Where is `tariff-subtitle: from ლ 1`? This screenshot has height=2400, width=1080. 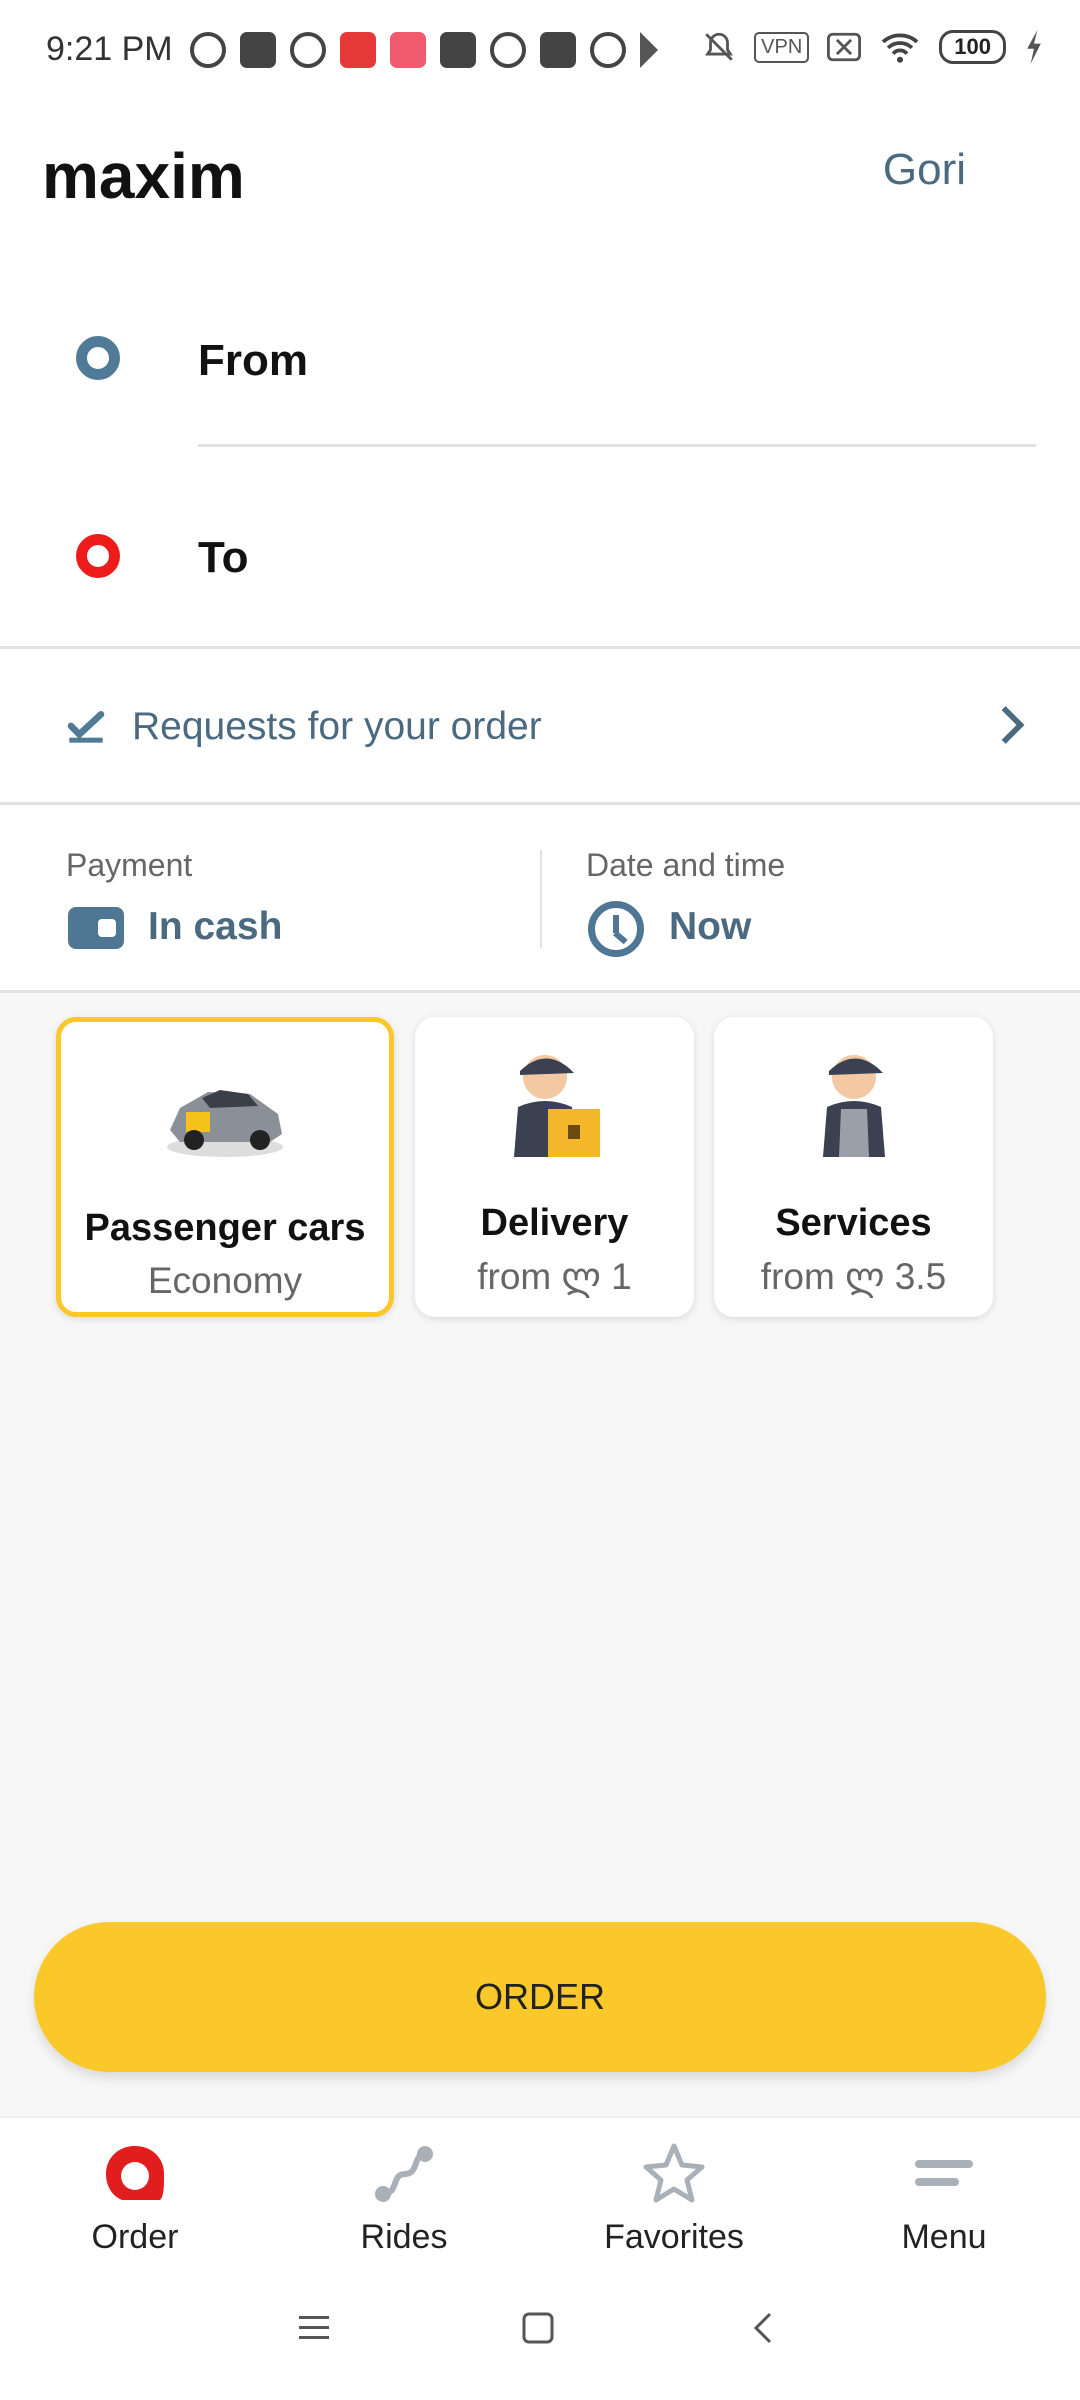
tariff-subtitle: from ლ 1 is located at coordinates (554, 1276).